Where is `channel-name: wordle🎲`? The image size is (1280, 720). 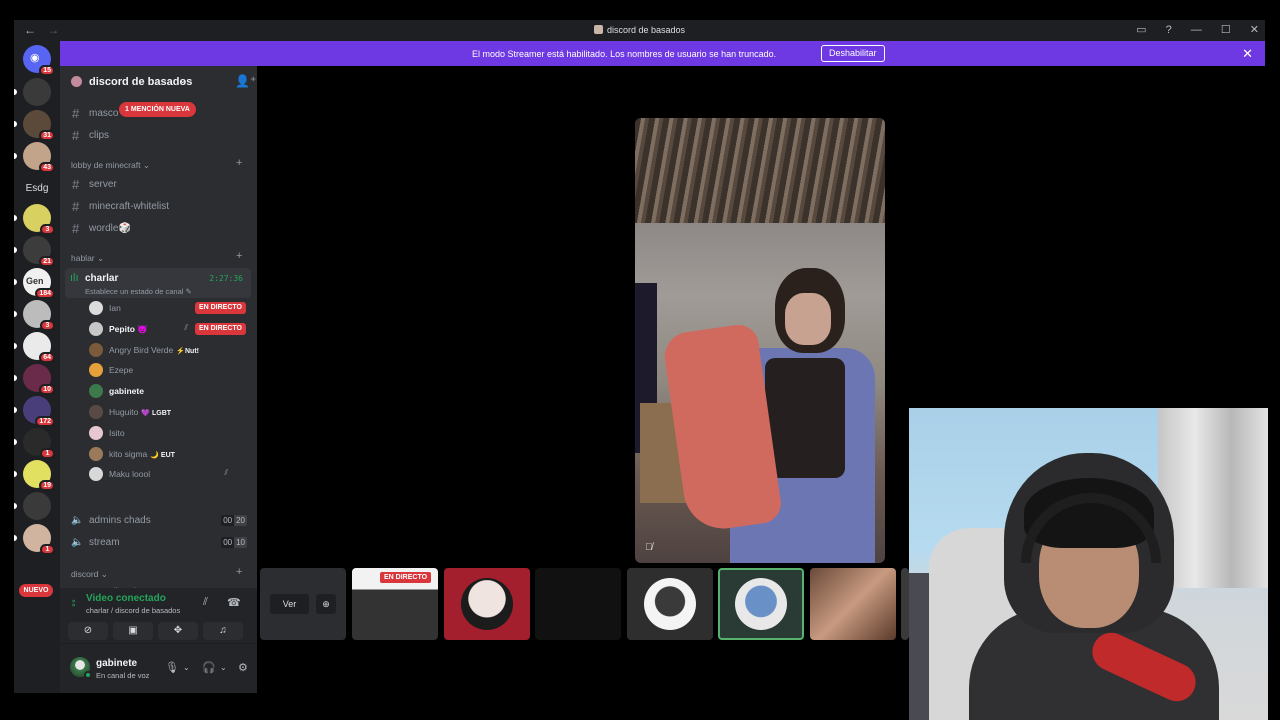
channel-name: wordle🎲 is located at coordinates (110, 228).